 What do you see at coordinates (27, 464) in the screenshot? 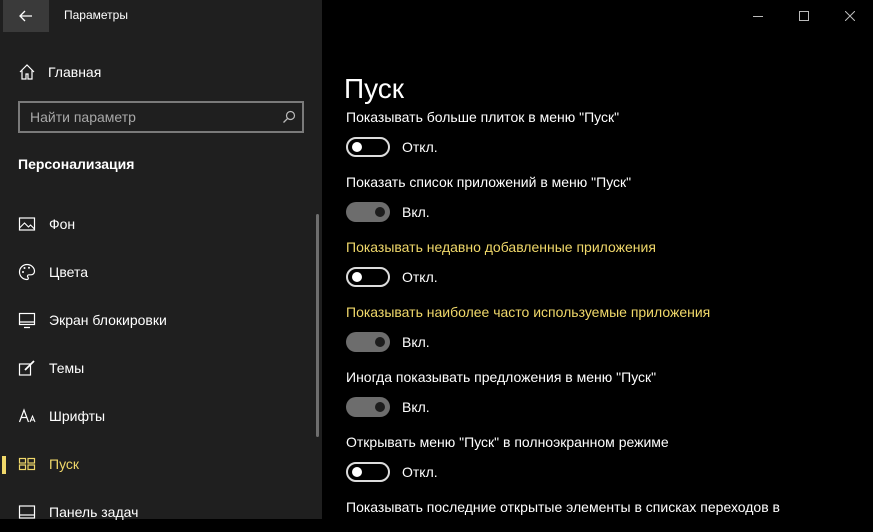
I see `start-icon` at bounding box center [27, 464].